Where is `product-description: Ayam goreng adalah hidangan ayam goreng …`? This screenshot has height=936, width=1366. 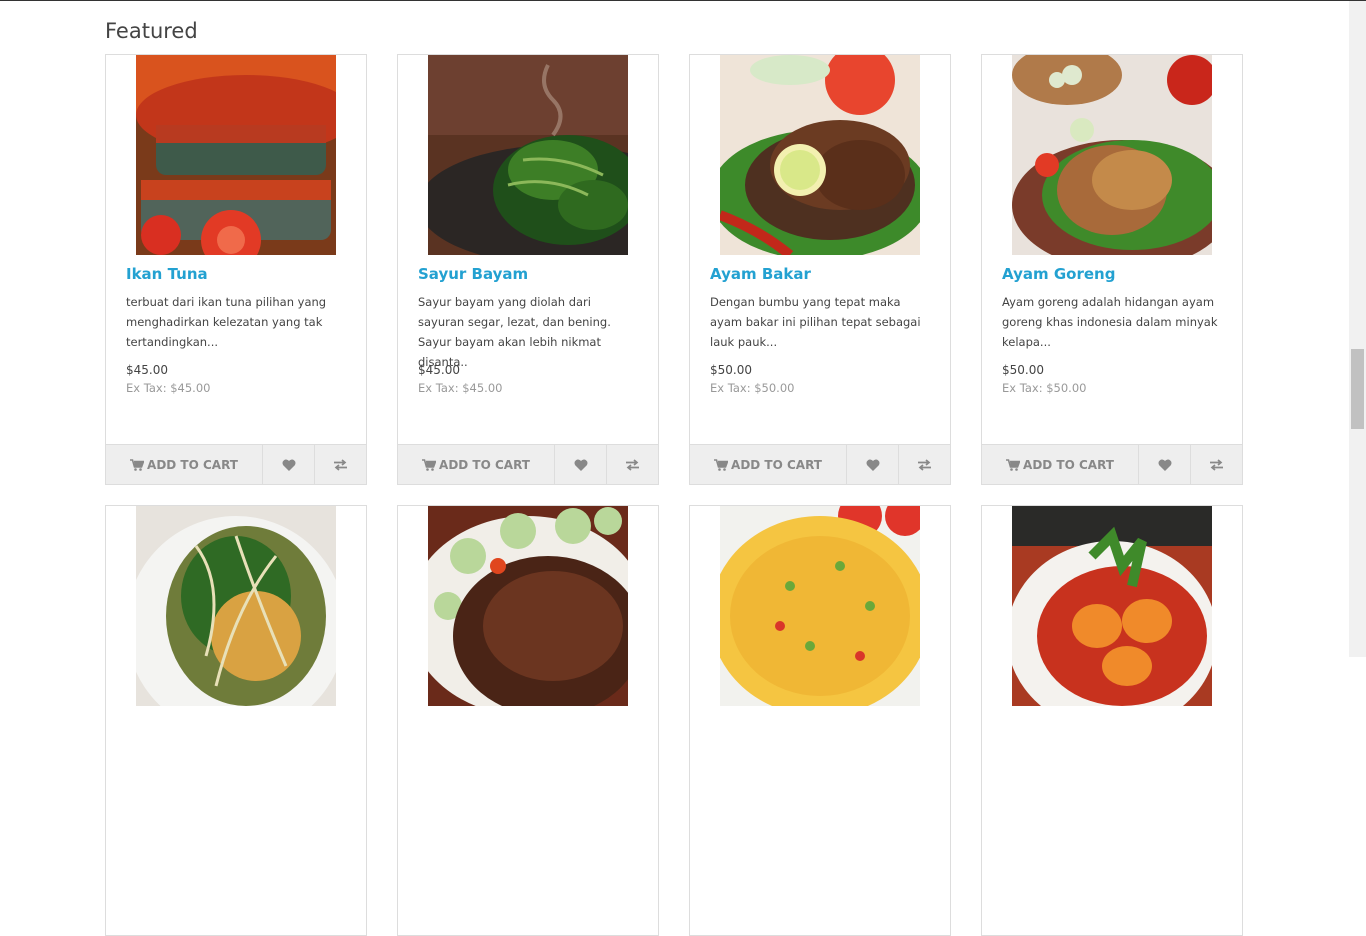 product-description: Ayam goreng adalah hidangan ayam goreng … is located at coordinates (1110, 322).